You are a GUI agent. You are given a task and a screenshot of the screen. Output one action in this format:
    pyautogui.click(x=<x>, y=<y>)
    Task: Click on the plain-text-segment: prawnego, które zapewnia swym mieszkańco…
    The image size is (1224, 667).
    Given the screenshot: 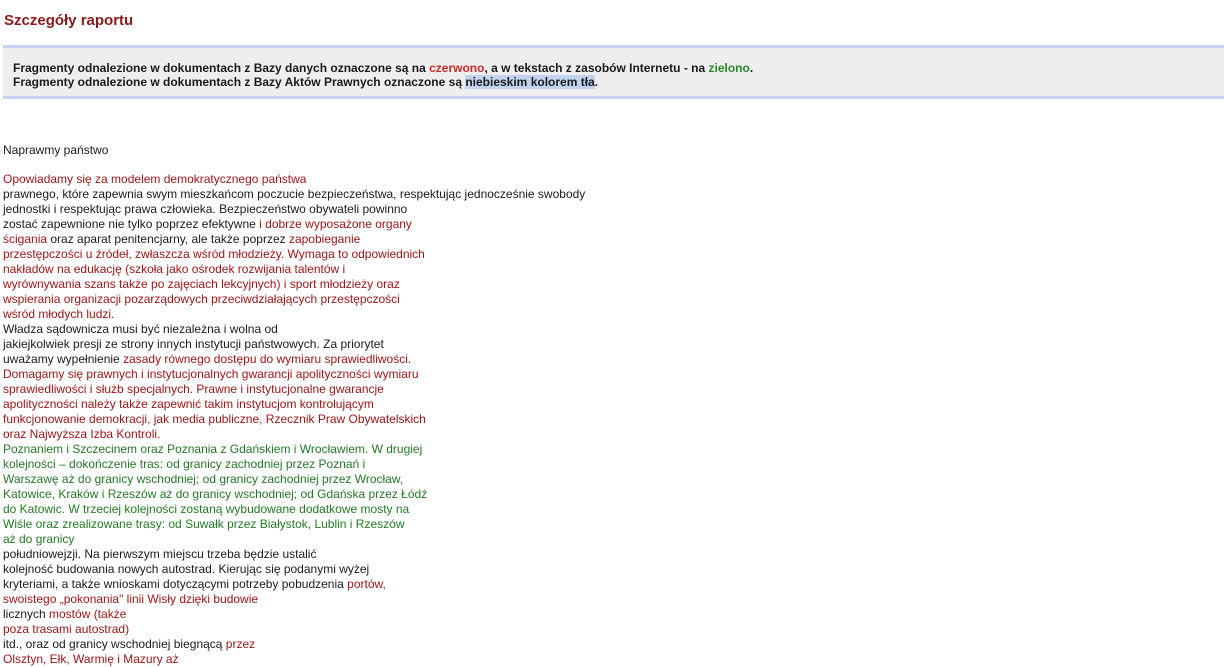 What is the action you would take?
    pyautogui.click(x=294, y=194)
    